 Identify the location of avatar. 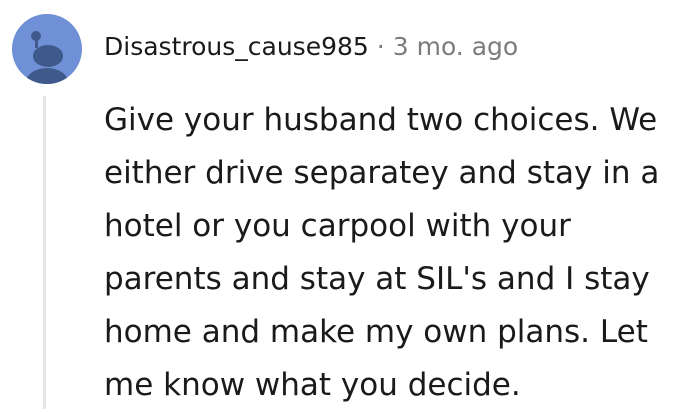
(47, 49).